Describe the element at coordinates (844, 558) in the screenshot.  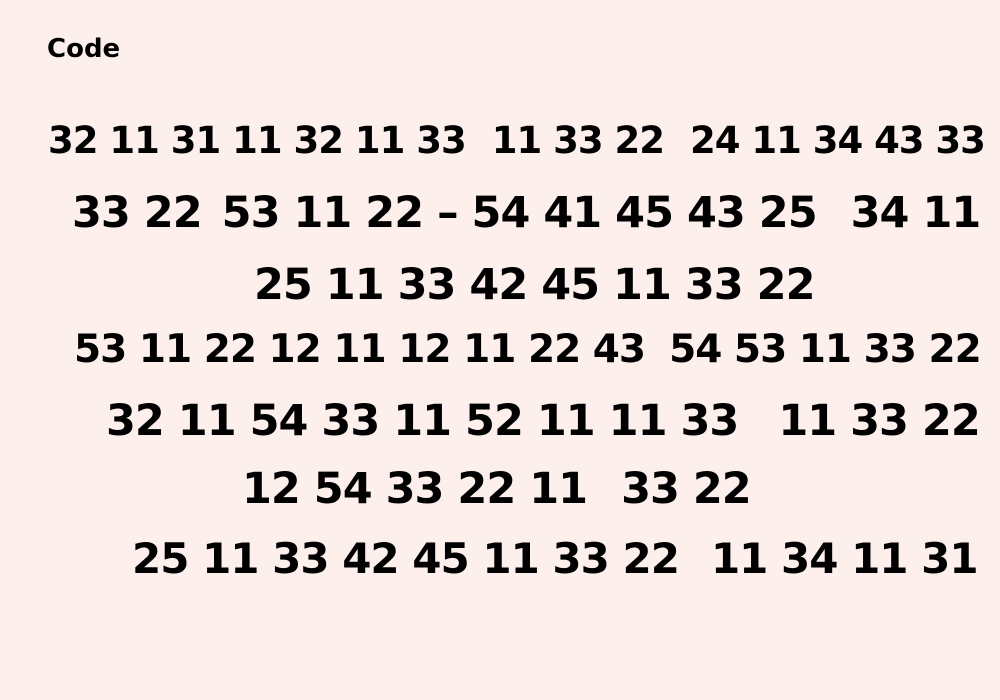
I see `code-group: 11 34 11 31` at that location.